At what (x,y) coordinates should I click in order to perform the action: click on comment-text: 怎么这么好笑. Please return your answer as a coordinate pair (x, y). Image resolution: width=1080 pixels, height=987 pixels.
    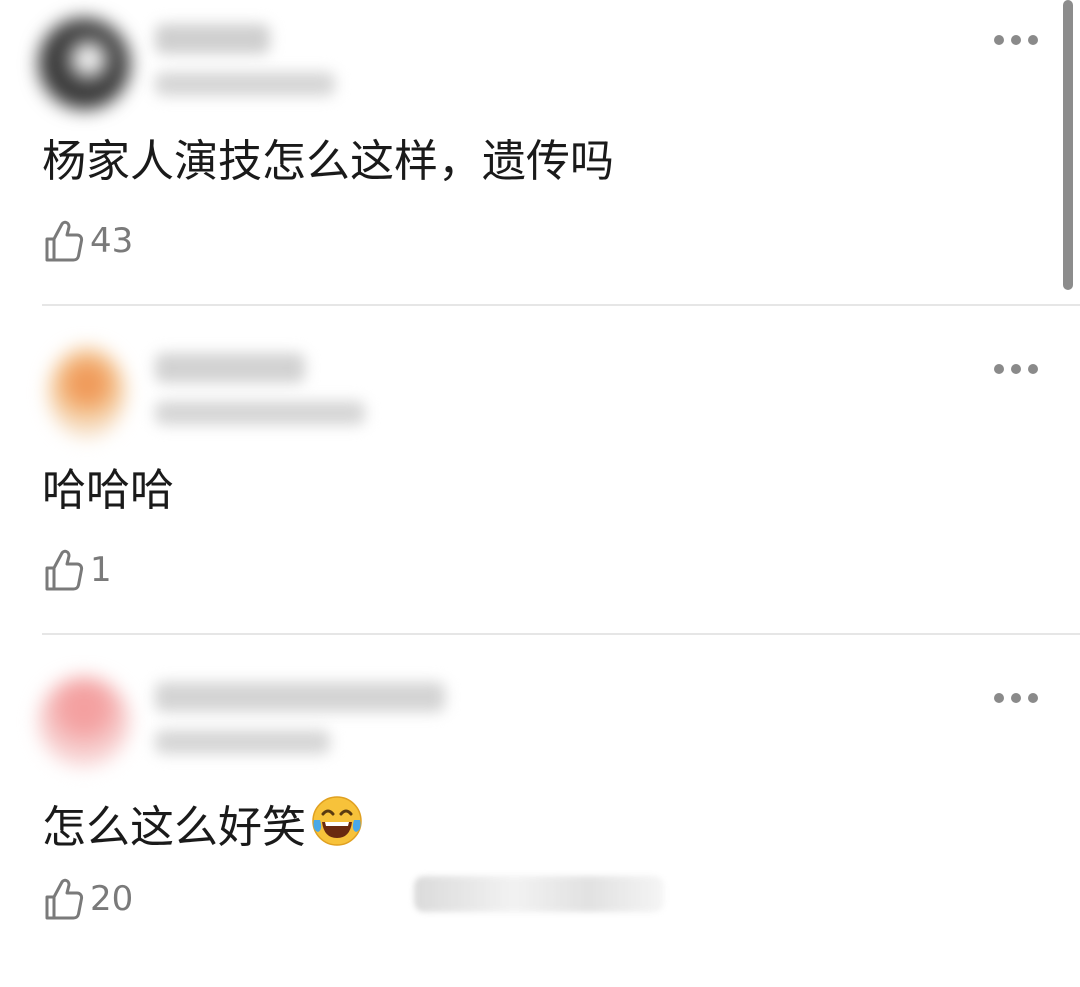
    Looking at the image, I should click on (174, 827).